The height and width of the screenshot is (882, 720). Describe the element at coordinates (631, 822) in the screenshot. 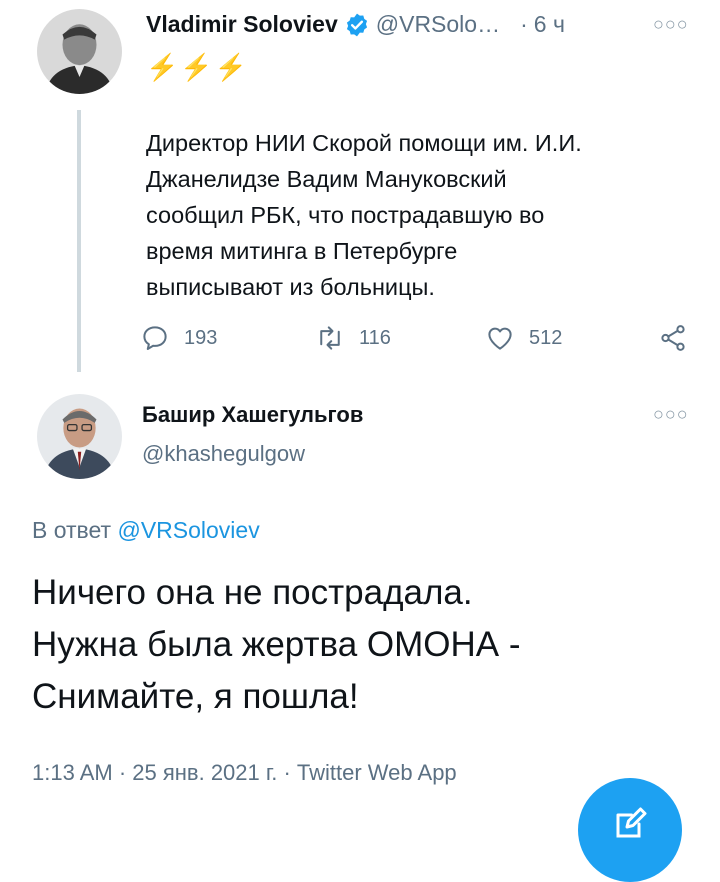

I see `compose-icon` at that location.